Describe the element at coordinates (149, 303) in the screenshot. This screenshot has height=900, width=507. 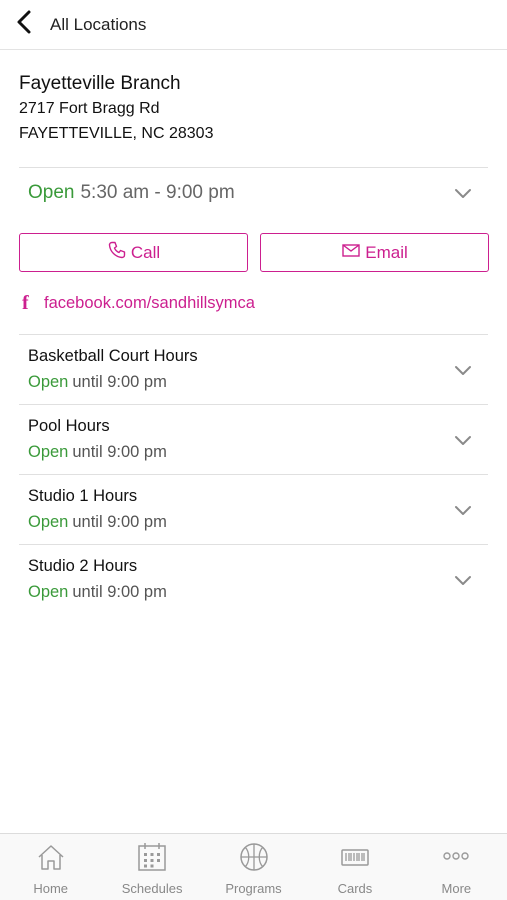
I see `facebook-link-text: facebook.com/sandhillsymca` at that location.